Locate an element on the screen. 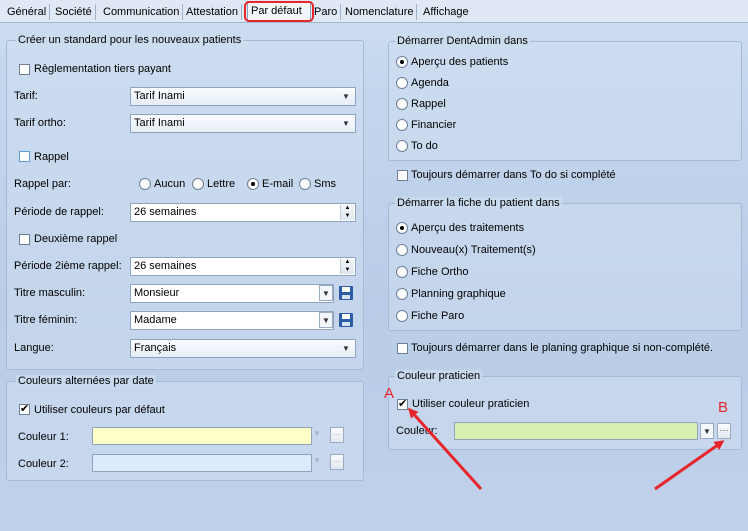 The height and width of the screenshot is (531, 748). start-apercu-patients-label: Aperçu des patients is located at coordinates (460, 62).